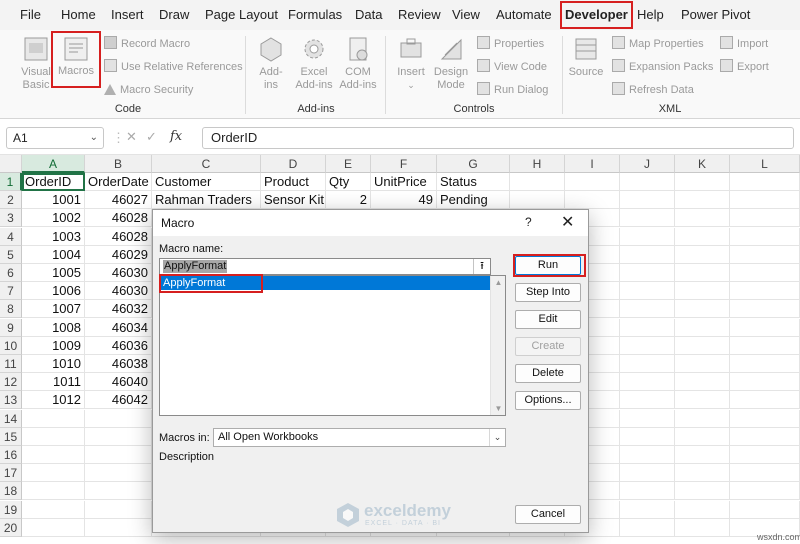 This screenshot has width=800, height=544. Describe the element at coordinates (118, 364) in the screenshot. I see `order-date-cell: 46038` at that location.